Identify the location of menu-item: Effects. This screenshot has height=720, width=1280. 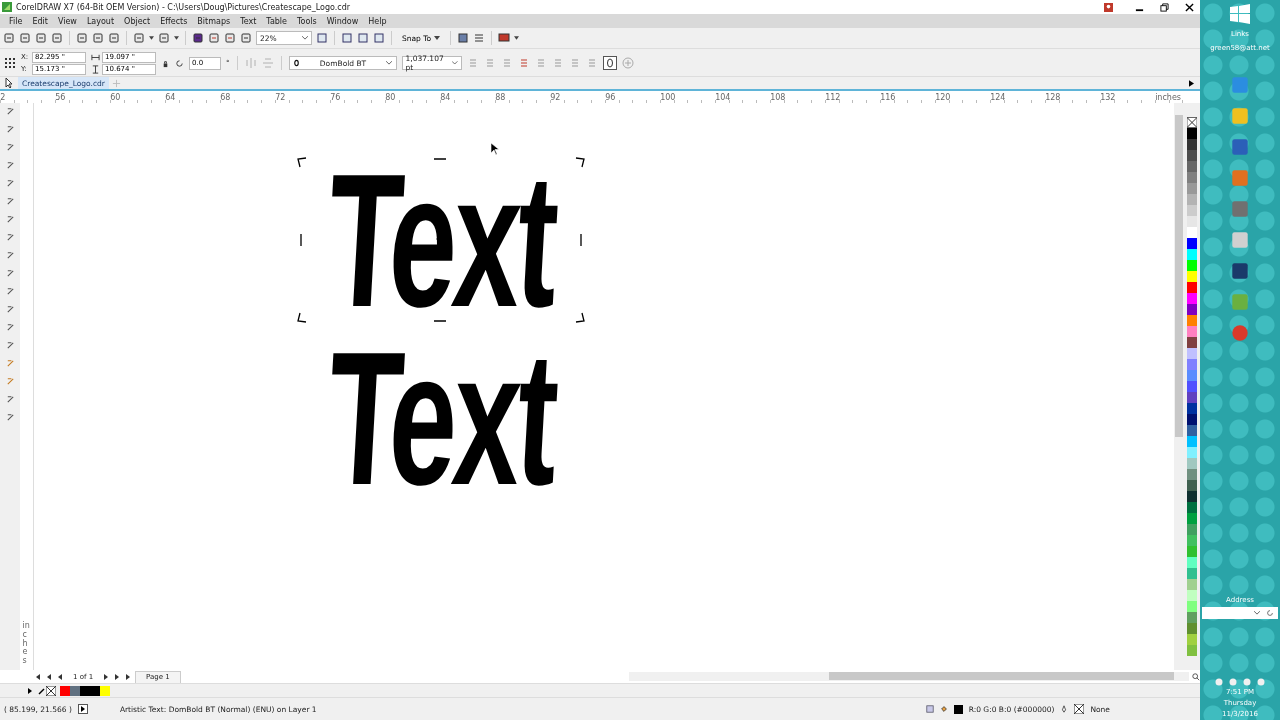
(174, 21).